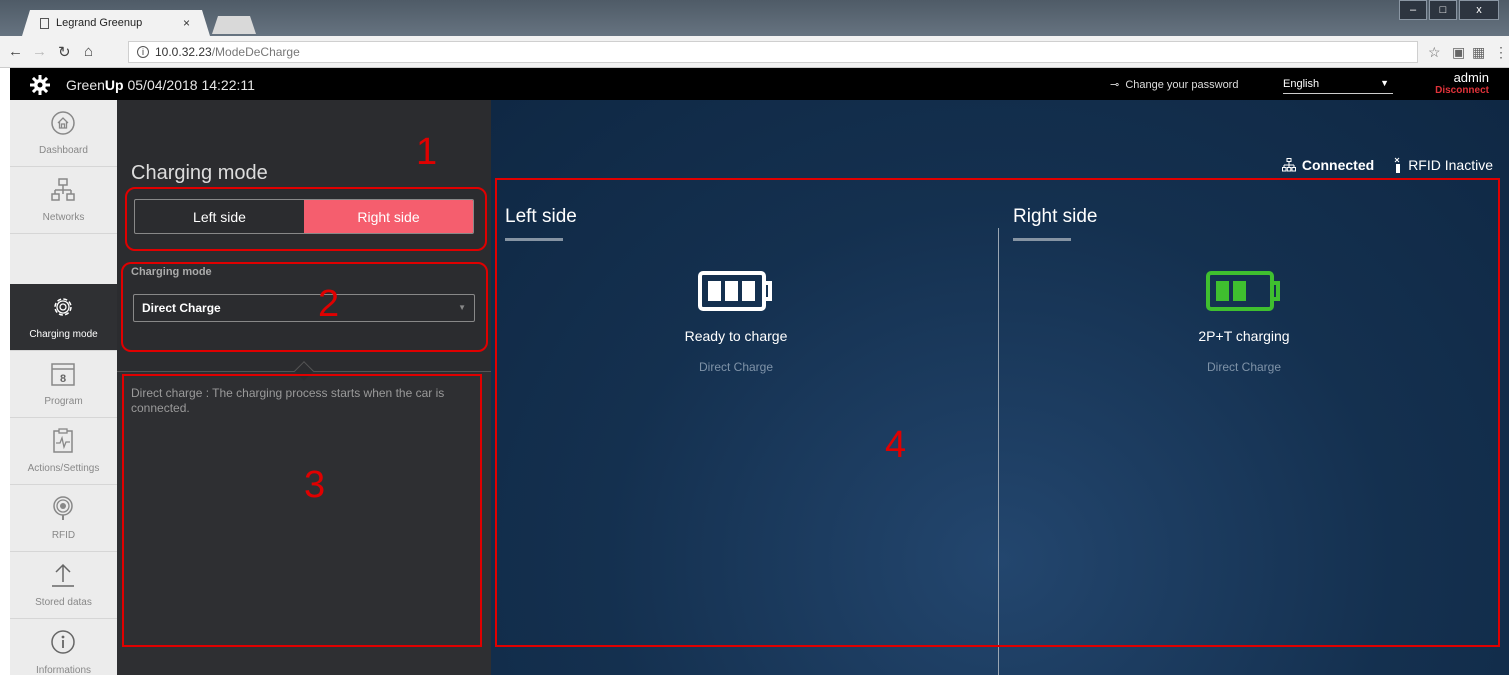 This screenshot has width=1509, height=675. Describe the element at coordinates (186, 23) in the screenshot. I see `tab-close-icon: ×` at that location.